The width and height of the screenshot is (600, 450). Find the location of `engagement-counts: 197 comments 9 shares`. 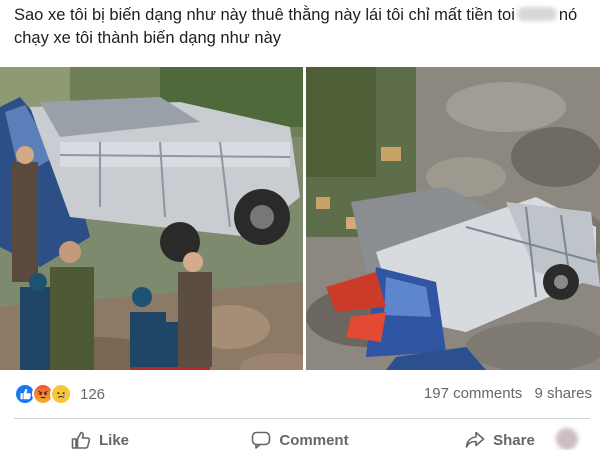

engagement-counts: 197 comments 9 shares is located at coordinates (504, 393).